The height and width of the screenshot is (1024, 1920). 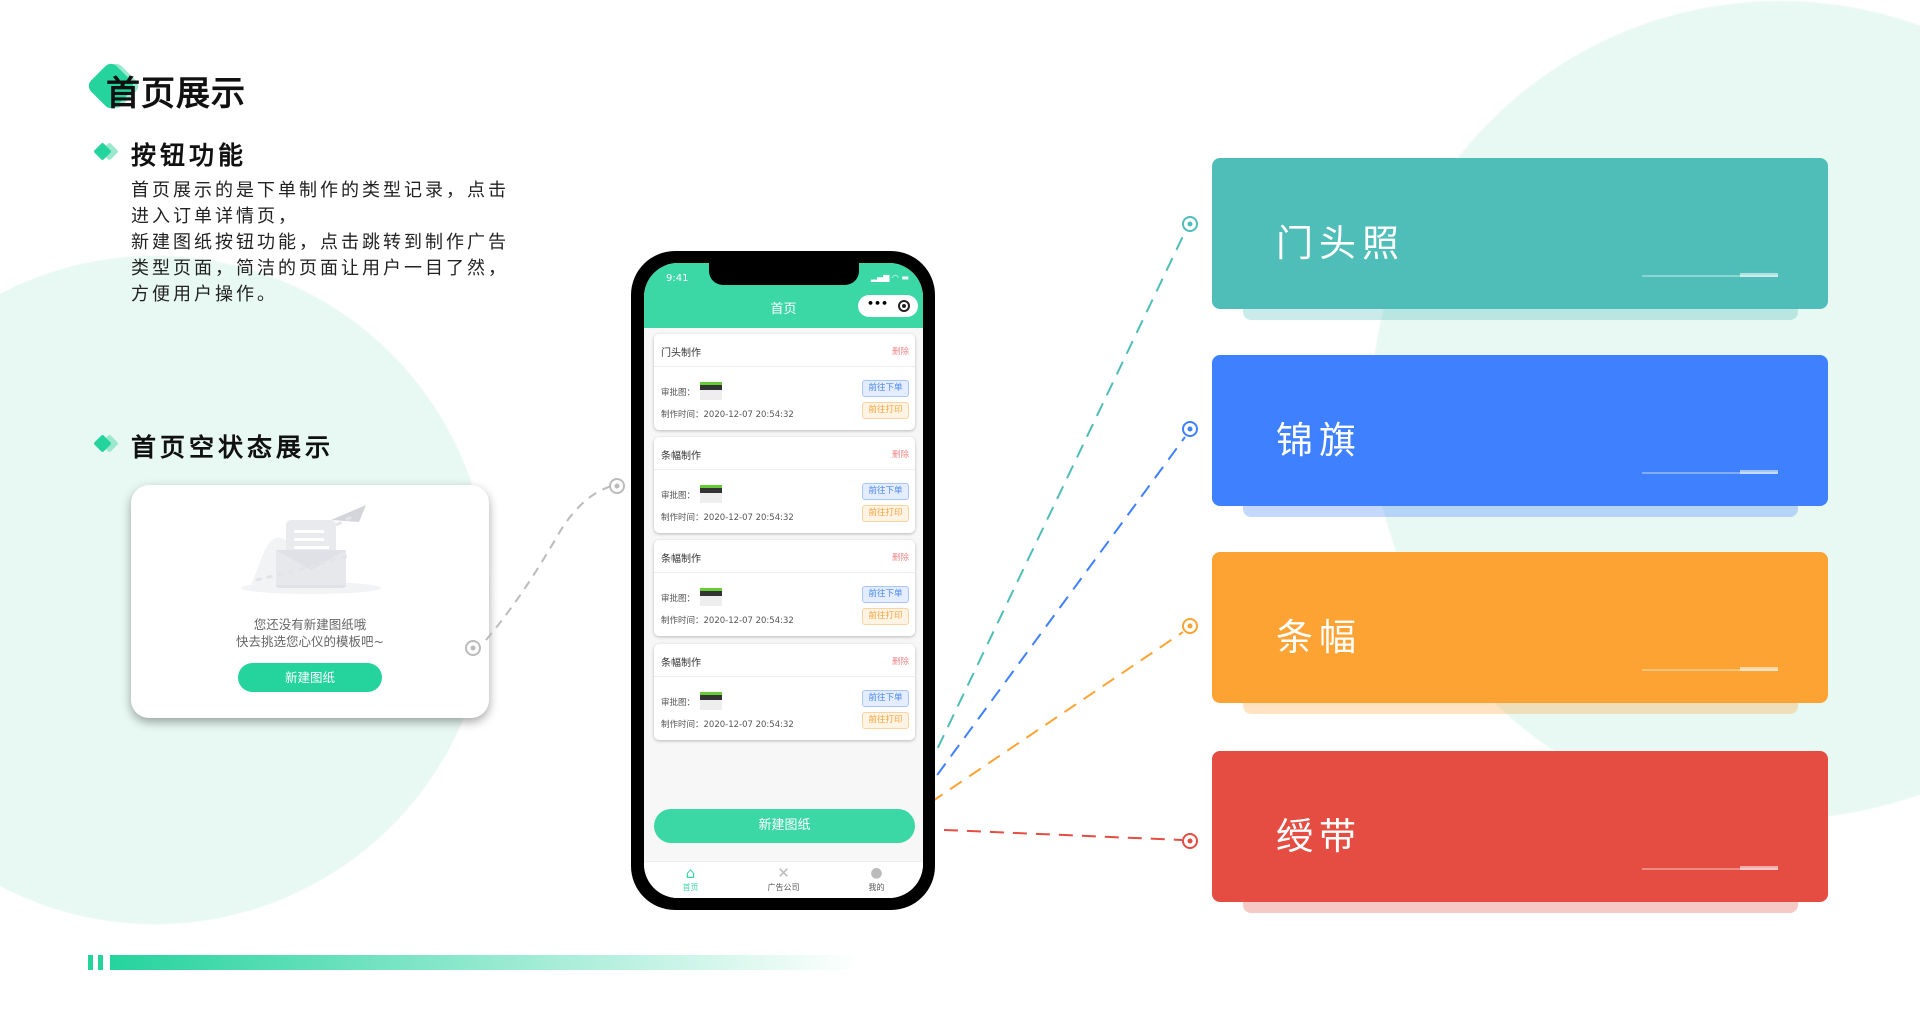 What do you see at coordinates (1520, 826) in the screenshot?
I see `category-card: 绶带` at bounding box center [1520, 826].